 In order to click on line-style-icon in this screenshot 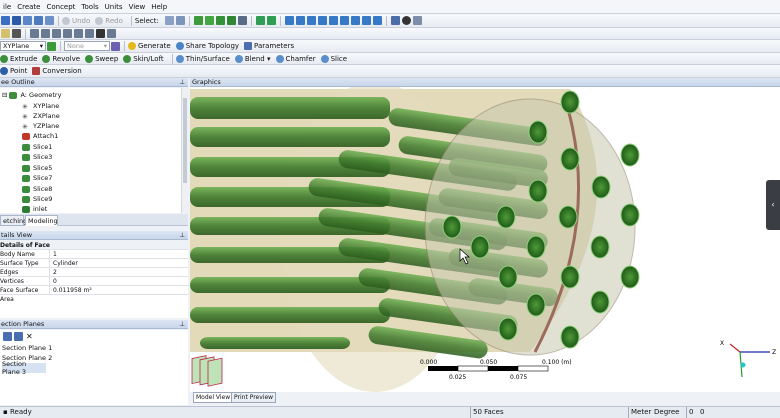, I will do `click(16, 33)`.